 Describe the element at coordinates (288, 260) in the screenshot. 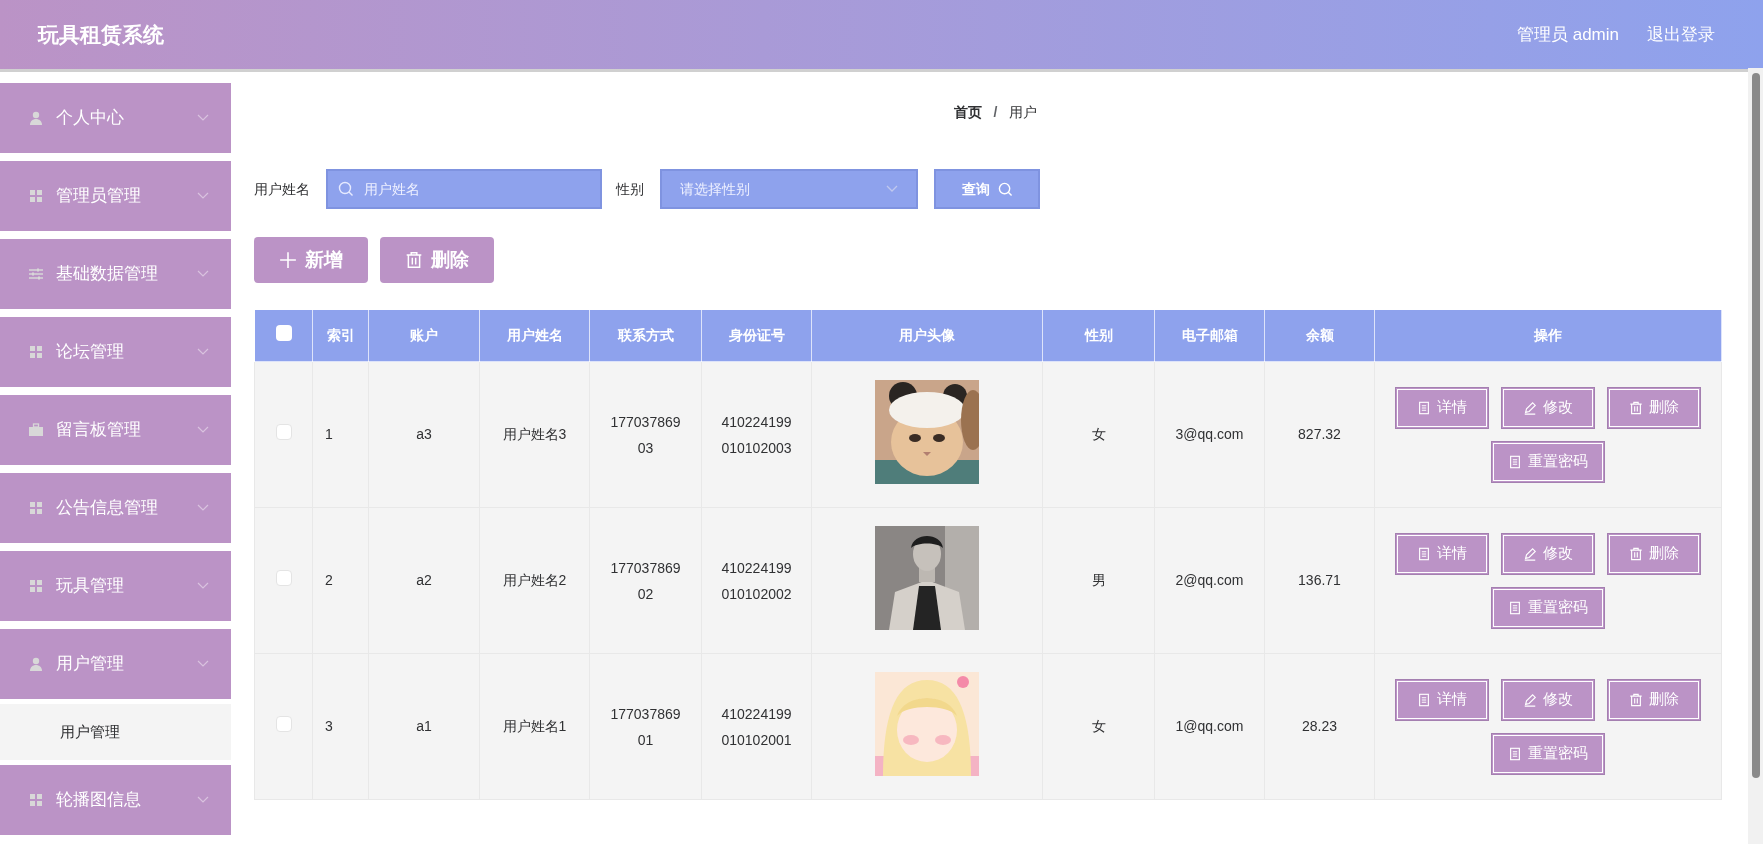

I see `plus-icon` at that location.